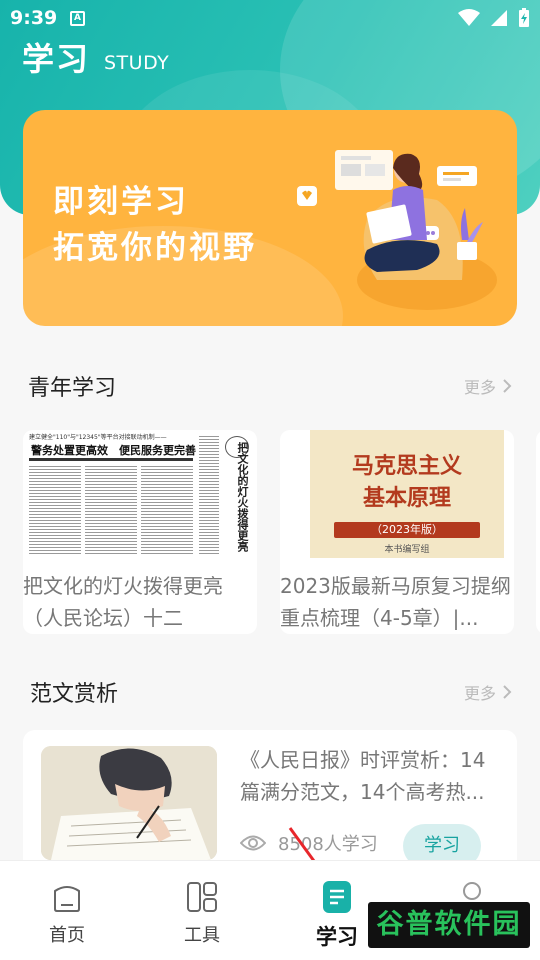  I want to click on tab-home: 首页, so click(67, 914).